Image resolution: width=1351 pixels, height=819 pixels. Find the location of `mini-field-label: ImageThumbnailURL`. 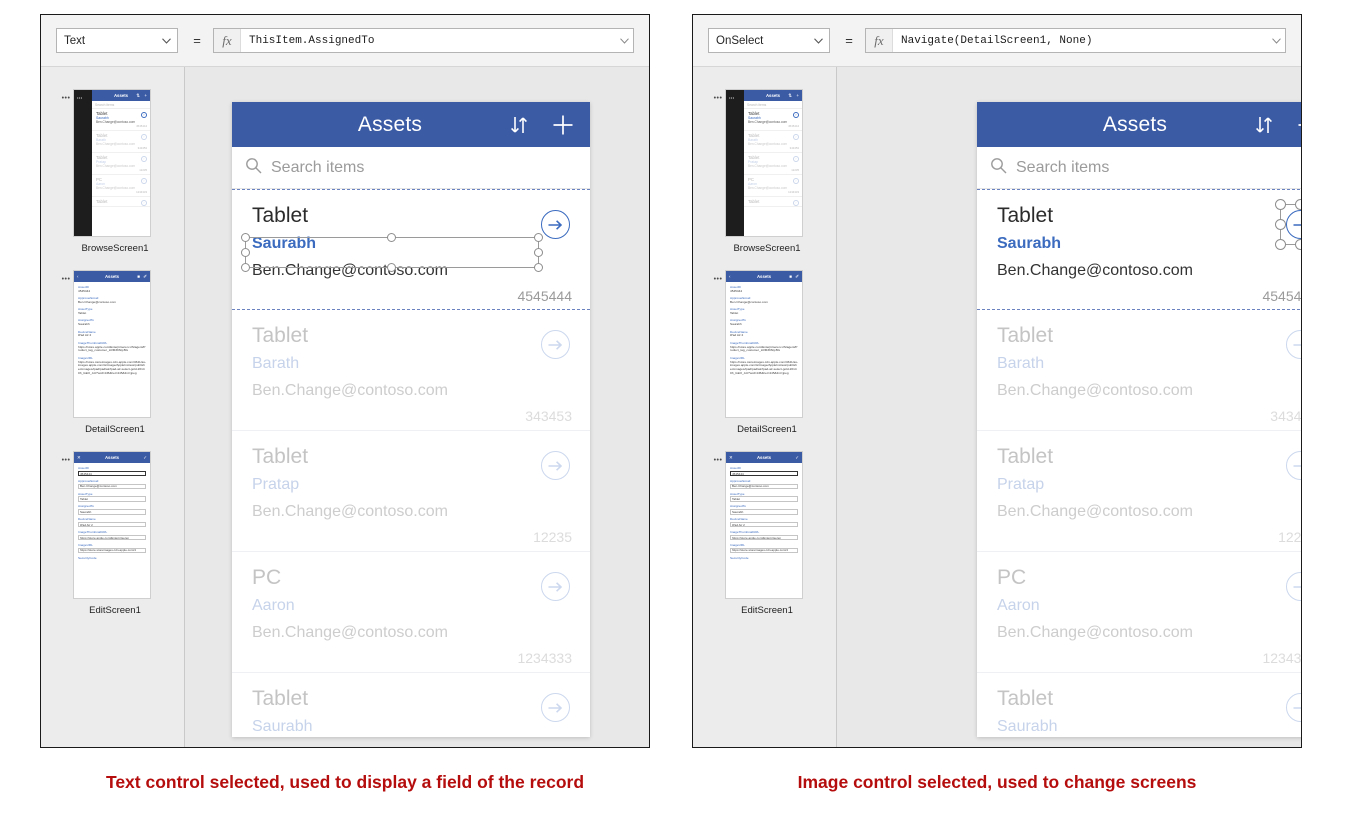

mini-field-label: ImageThumbnailURL is located at coordinates (745, 531).